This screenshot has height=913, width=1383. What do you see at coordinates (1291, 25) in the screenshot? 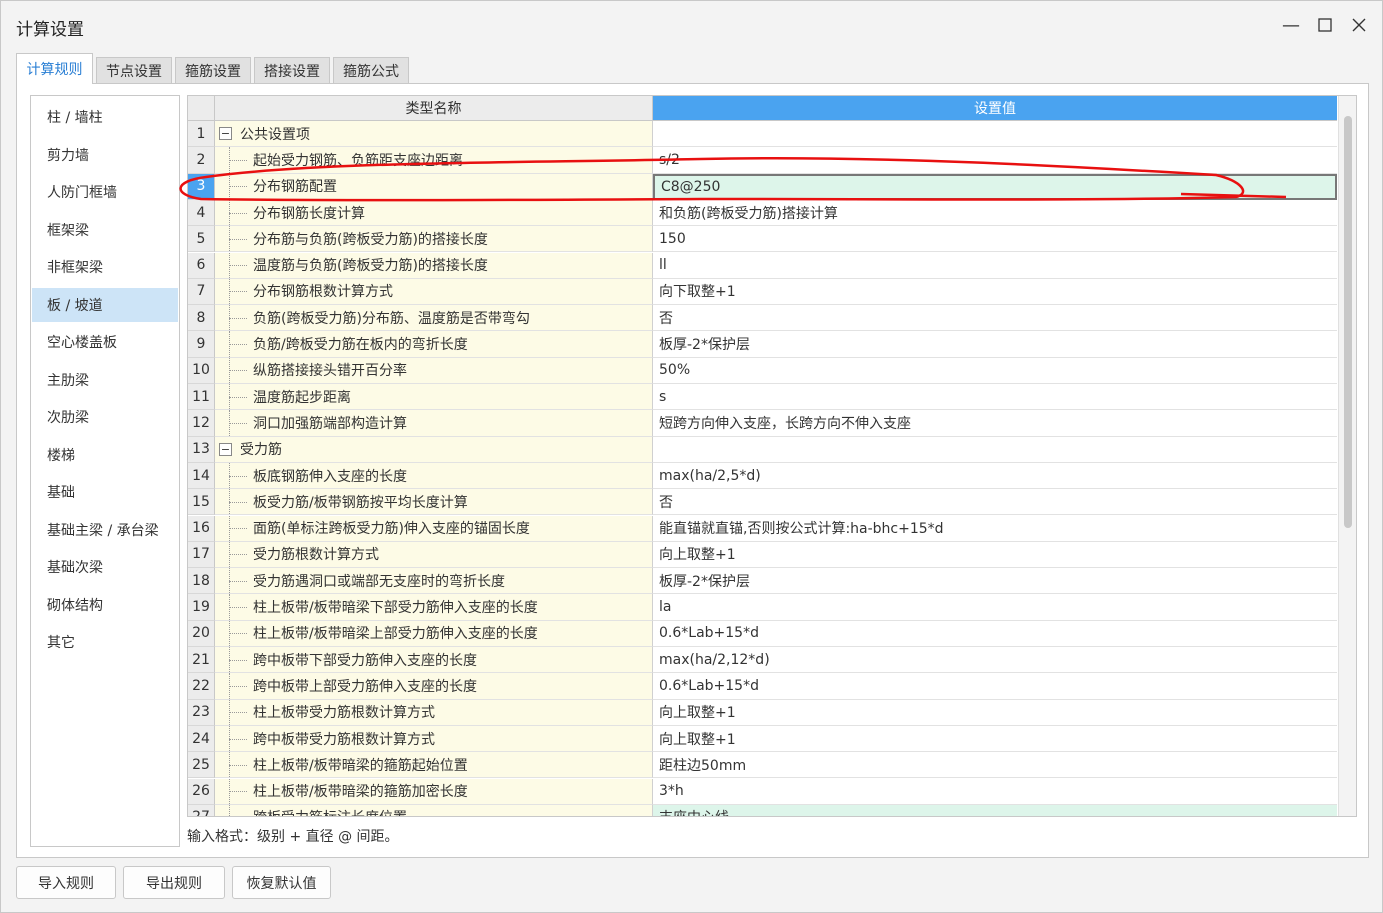
I see `minimize-icon: —` at bounding box center [1291, 25].